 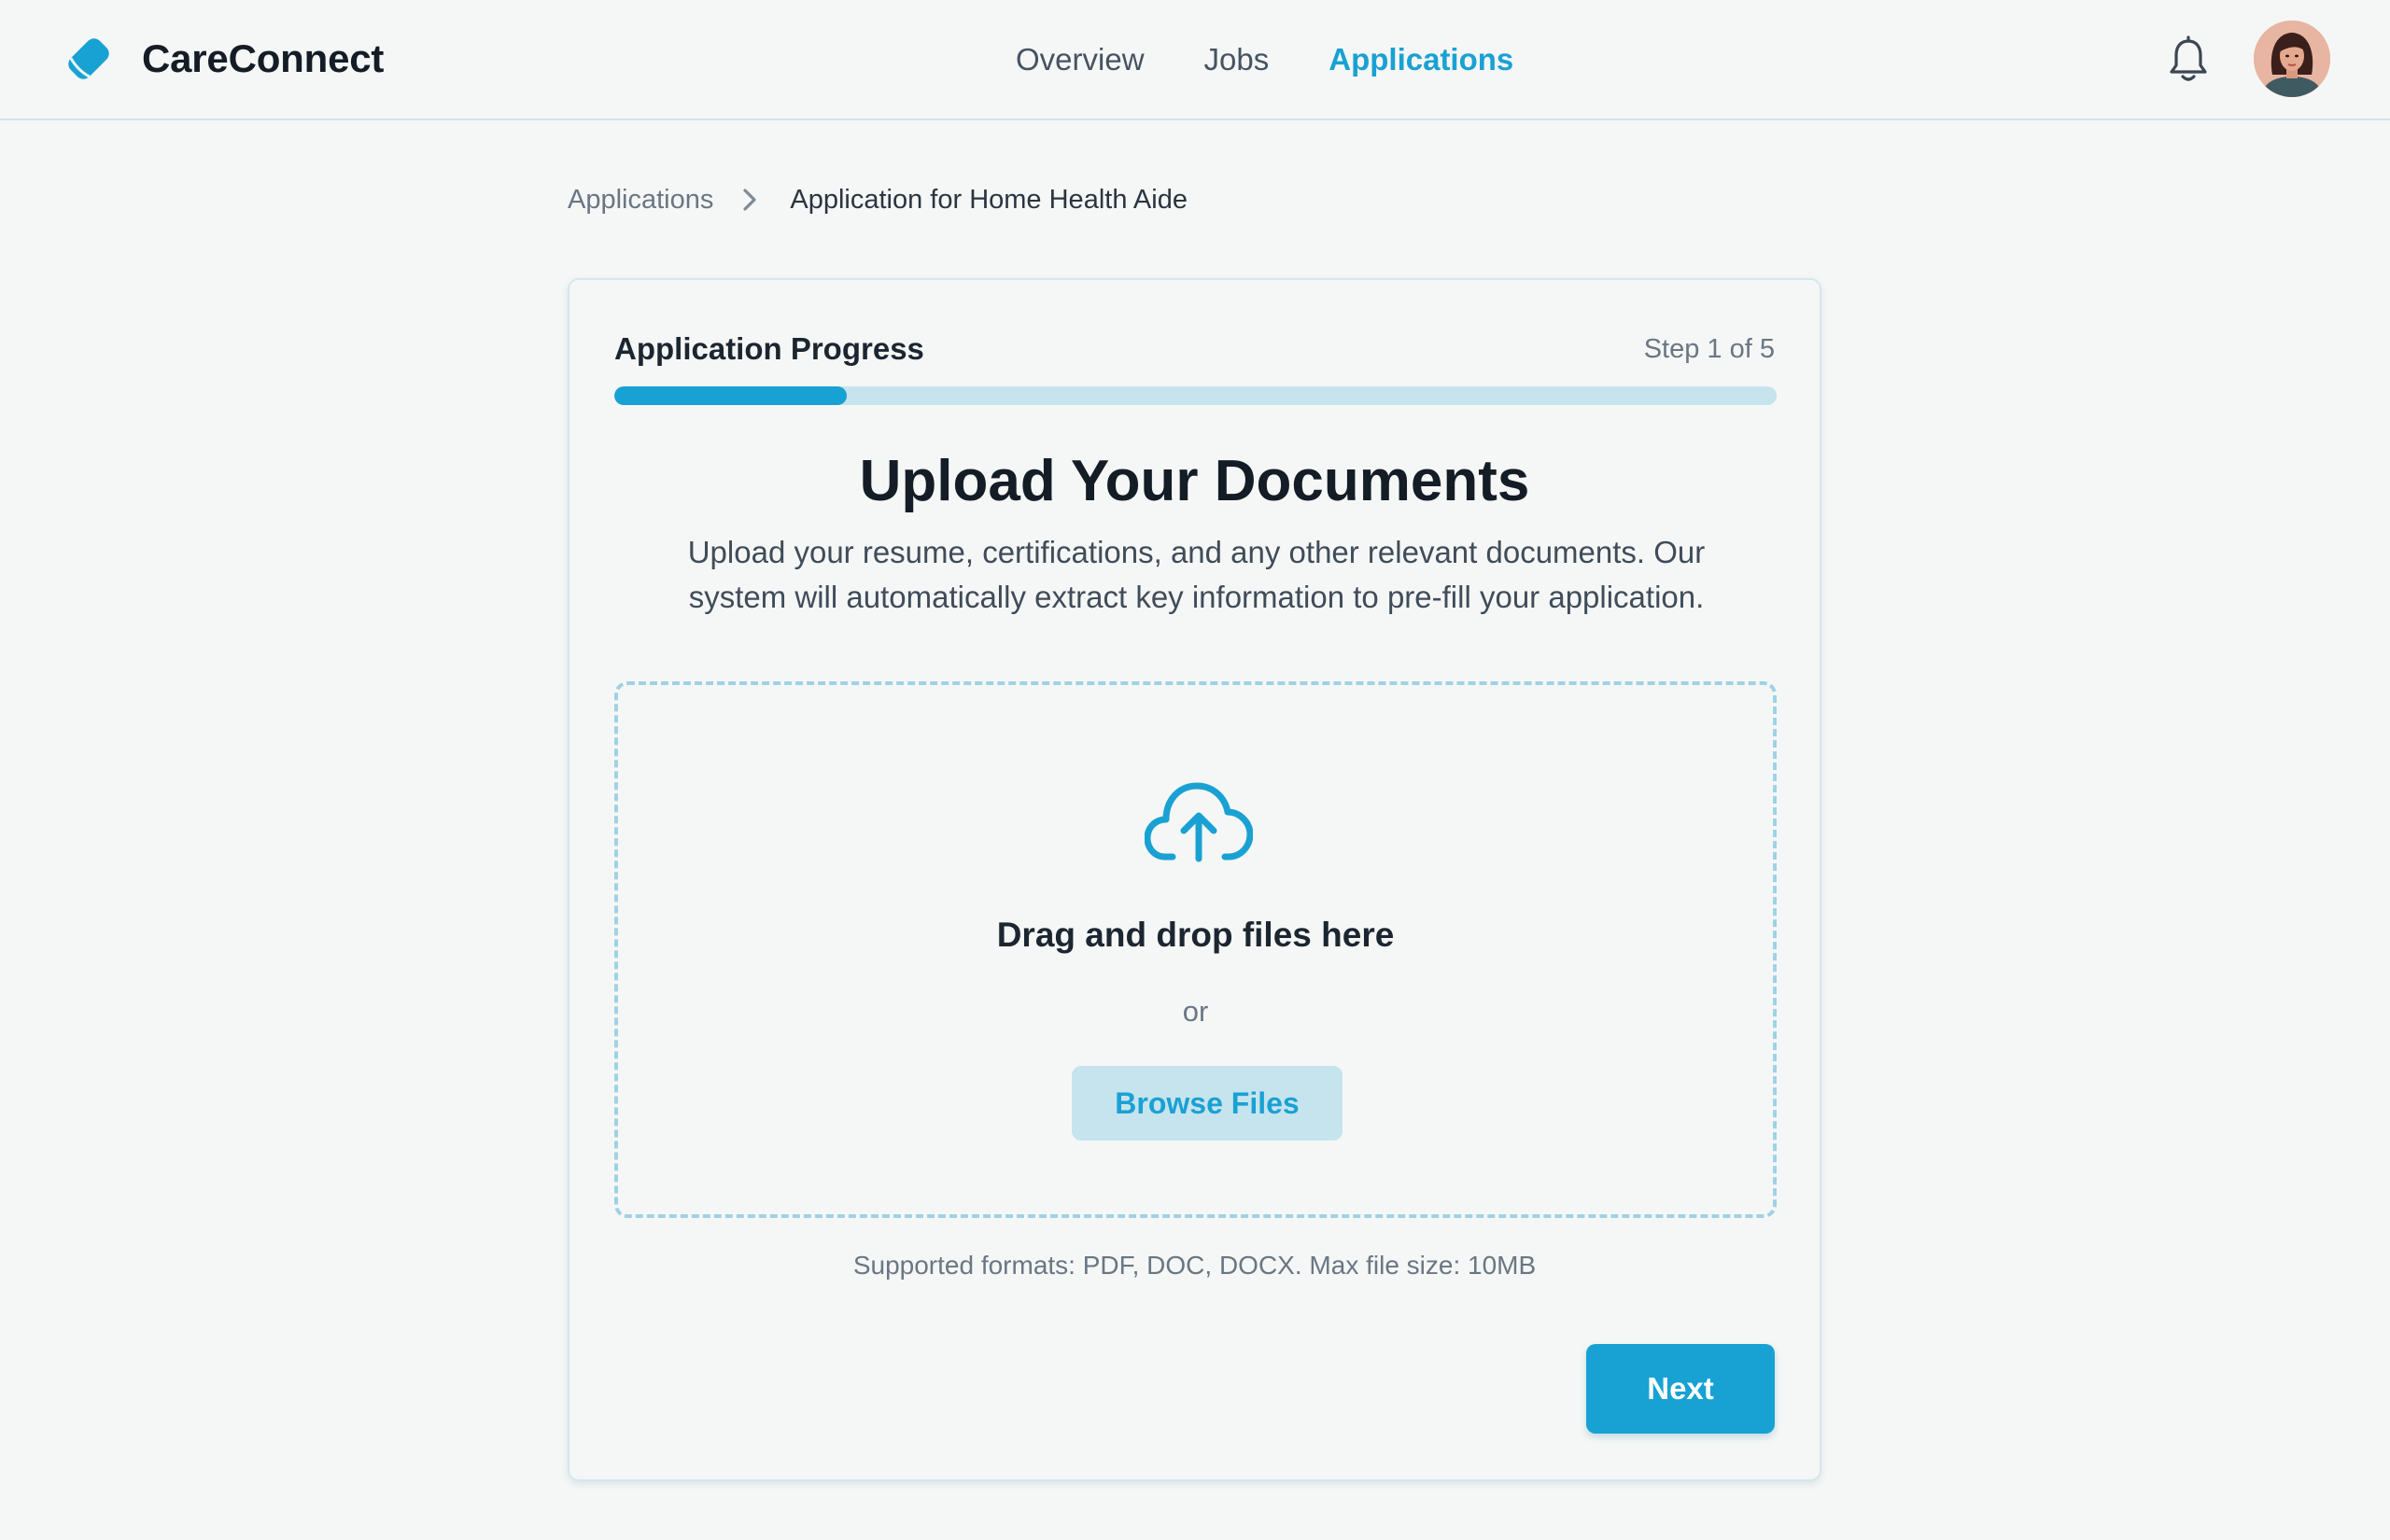 What do you see at coordinates (1080, 59) in the screenshot?
I see `nav-item-overview: Overview` at bounding box center [1080, 59].